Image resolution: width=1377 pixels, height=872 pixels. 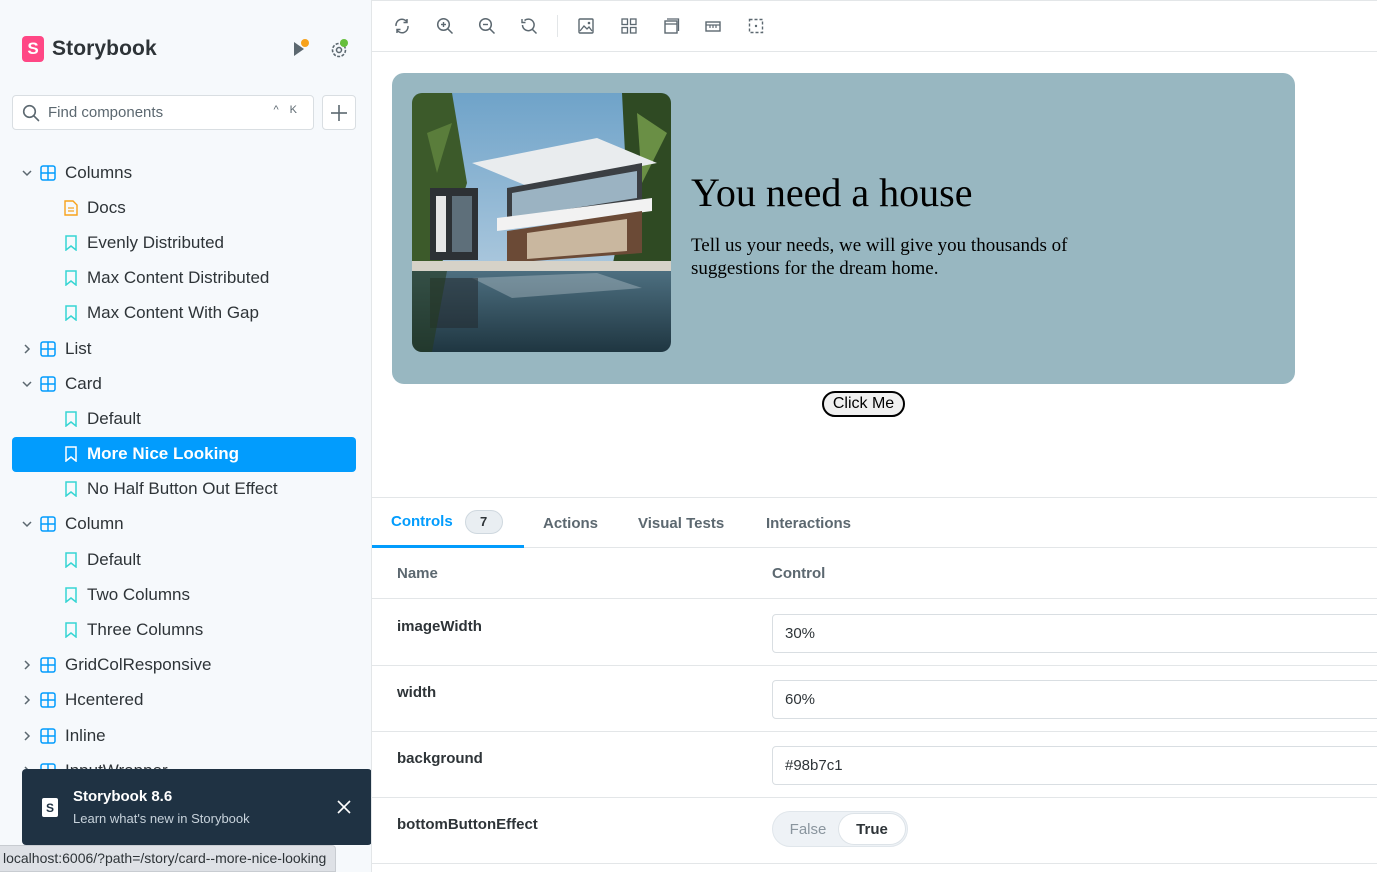 What do you see at coordinates (184, 454) in the screenshot?
I see `sidebar-story-more-nice-looking: More Nice Looking` at bounding box center [184, 454].